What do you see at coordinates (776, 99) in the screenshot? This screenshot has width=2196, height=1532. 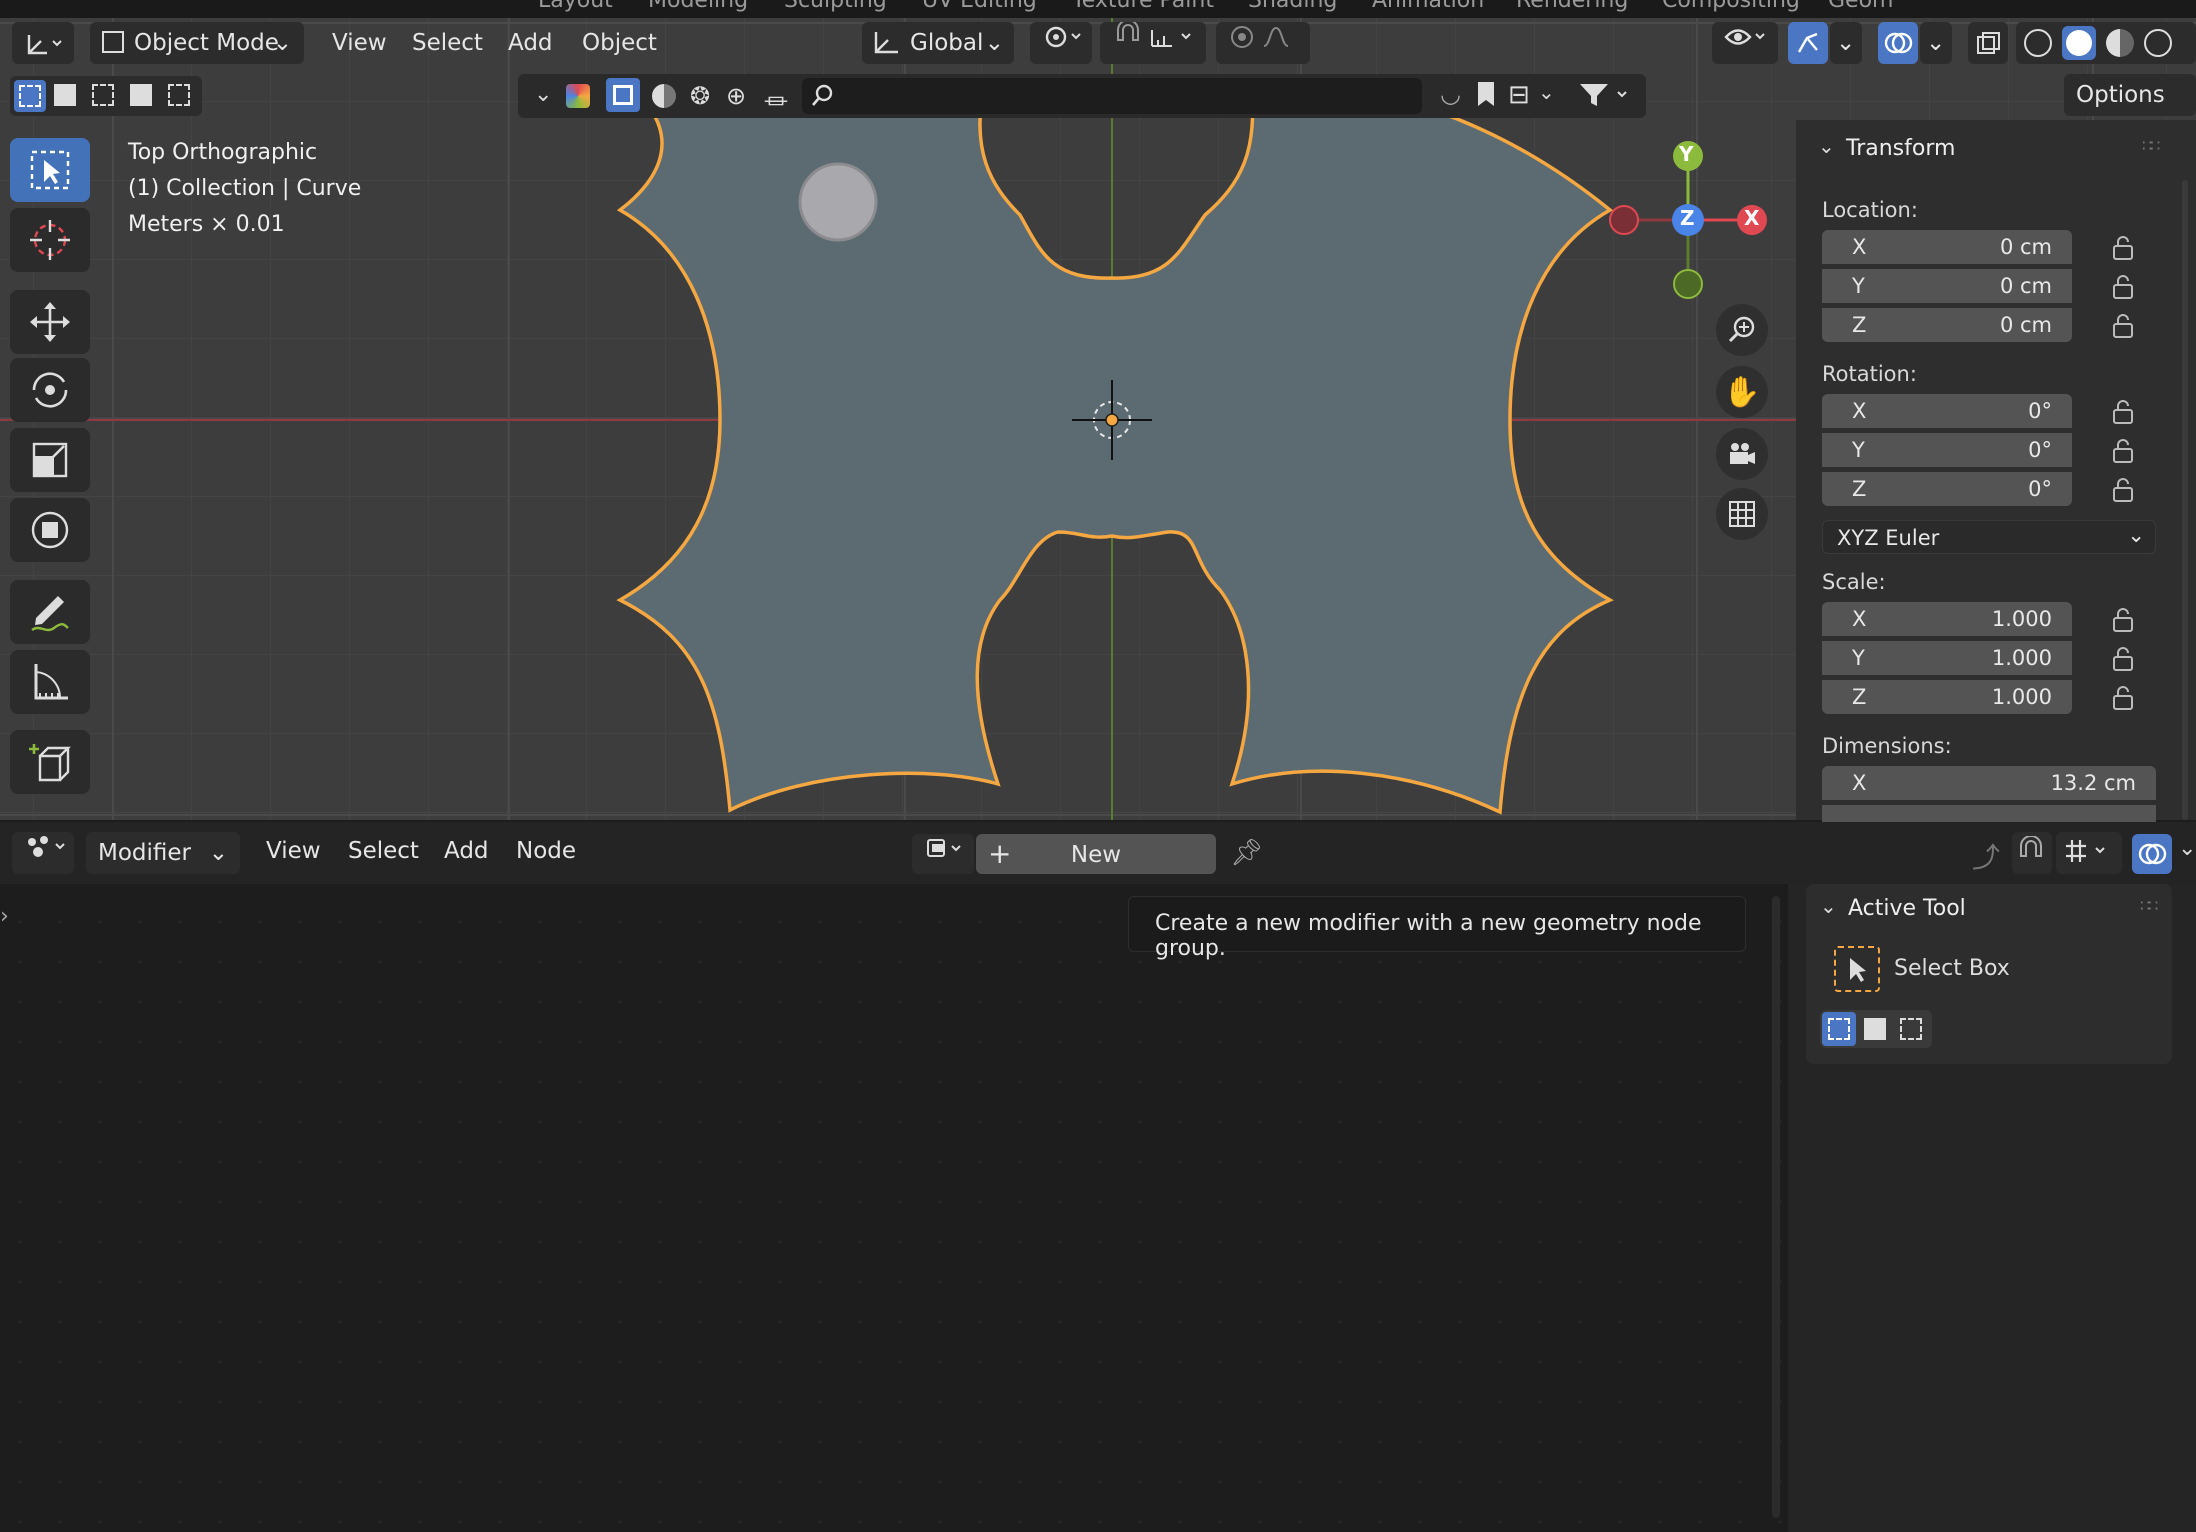 I see `brush-filter-icon: ⏛` at bounding box center [776, 99].